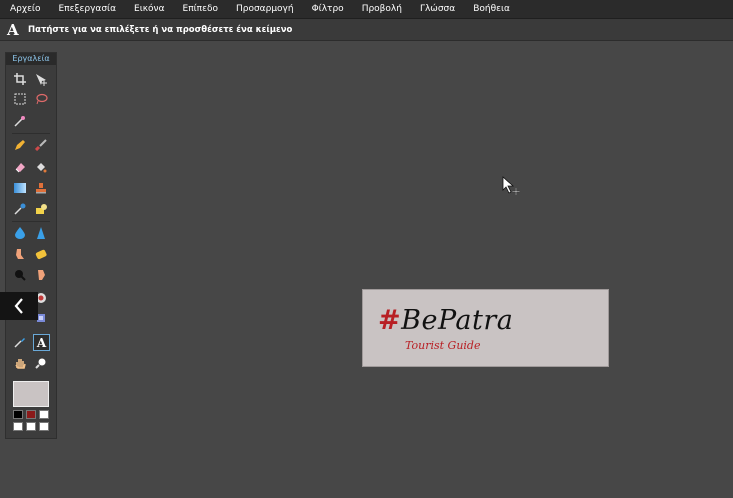 This screenshot has height=498, width=733. What do you see at coordinates (41, 254) in the screenshot?
I see `sponge-tool-icon` at bounding box center [41, 254].